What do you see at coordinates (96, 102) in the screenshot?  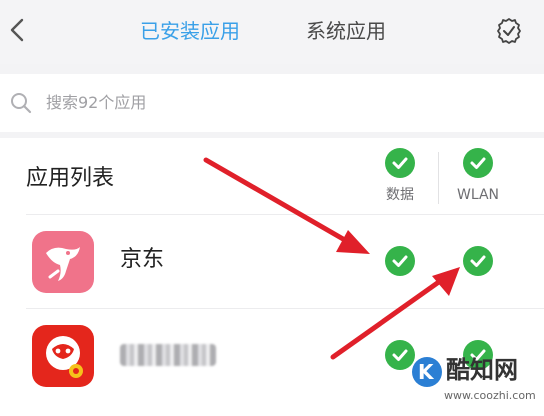 I see `search-placeholder: 搜索92个应用` at bounding box center [96, 102].